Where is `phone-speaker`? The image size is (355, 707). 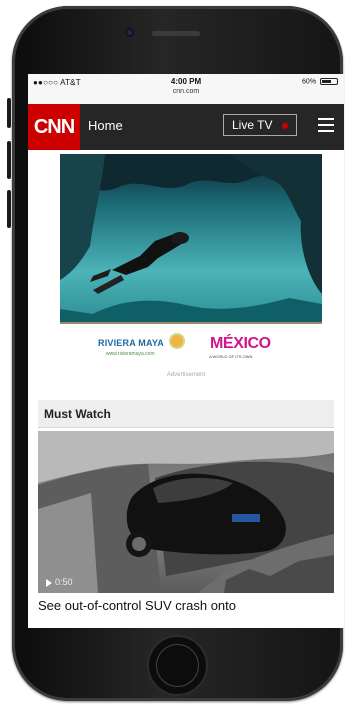
phone-speaker is located at coordinates (176, 33).